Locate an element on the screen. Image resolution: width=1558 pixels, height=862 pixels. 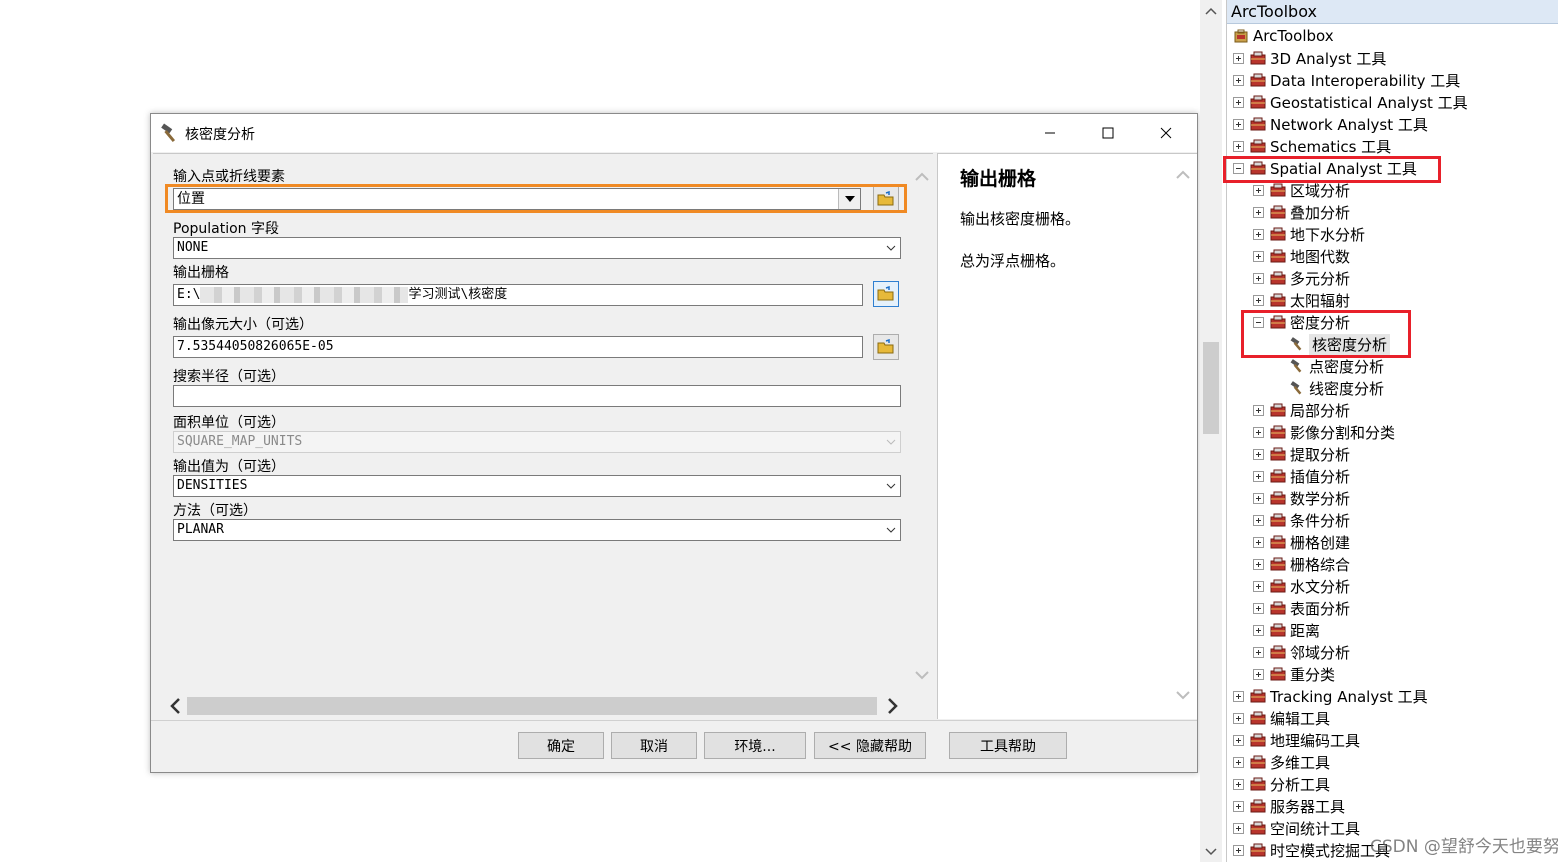
tree-item: 数学分析 is located at coordinates (1301, 498).